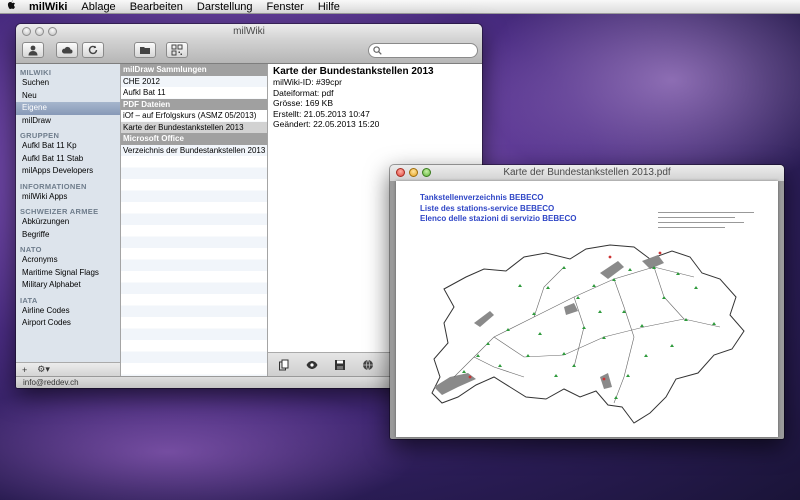  What do you see at coordinates (368, 365) in the screenshot?
I see `globe-icon` at bounding box center [368, 365].